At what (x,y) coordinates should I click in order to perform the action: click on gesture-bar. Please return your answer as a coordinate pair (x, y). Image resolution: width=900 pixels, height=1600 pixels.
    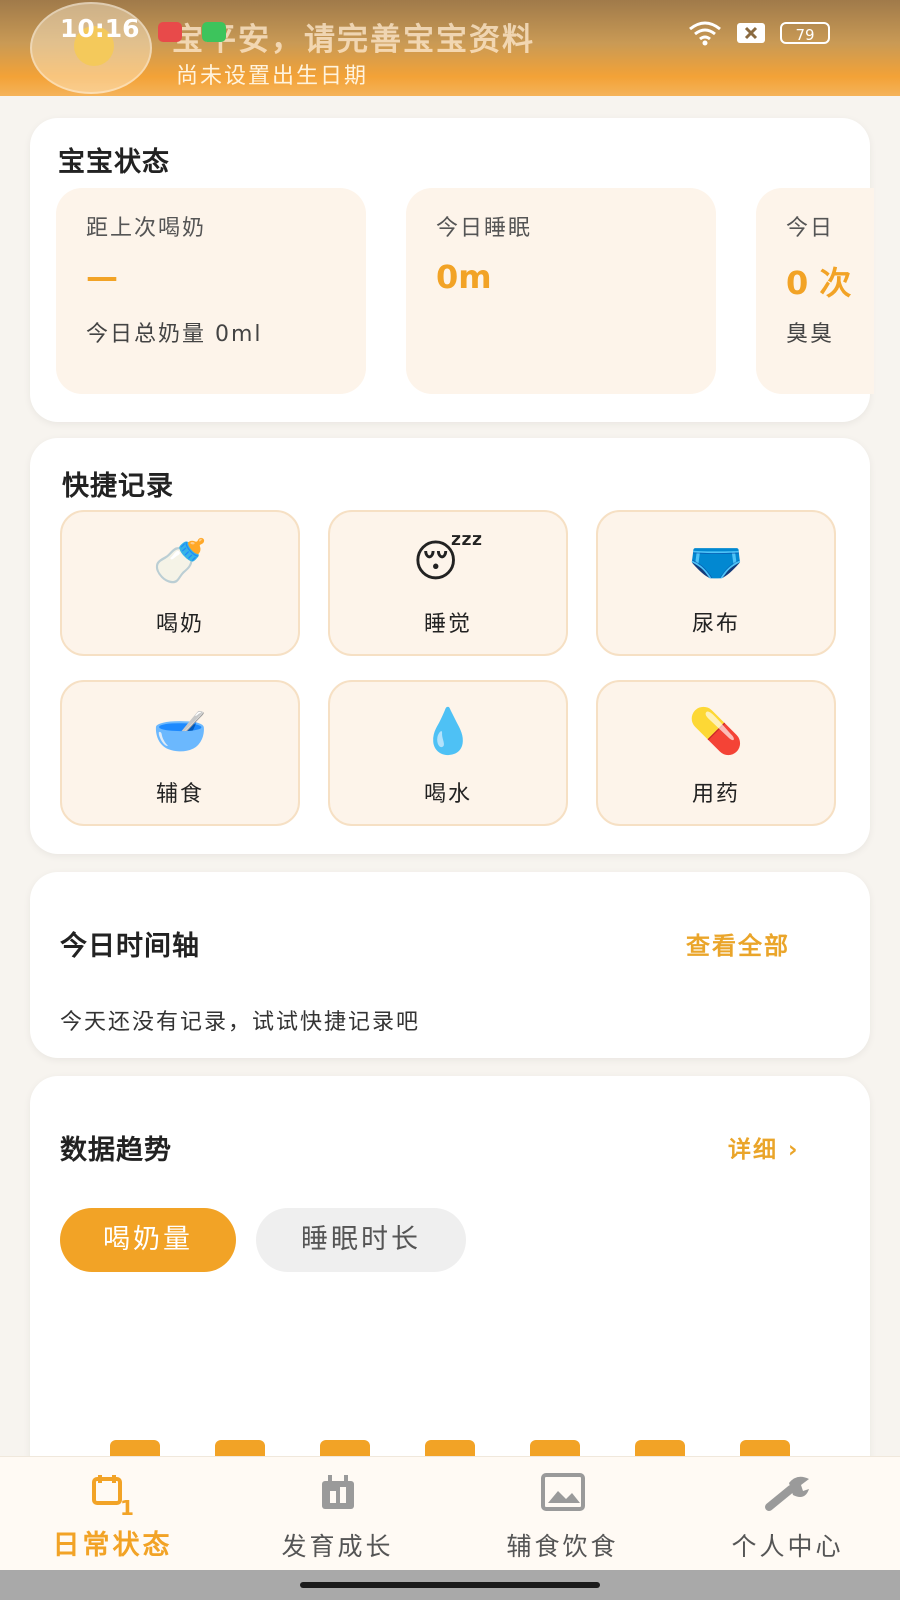
    Looking at the image, I should click on (450, 1585).